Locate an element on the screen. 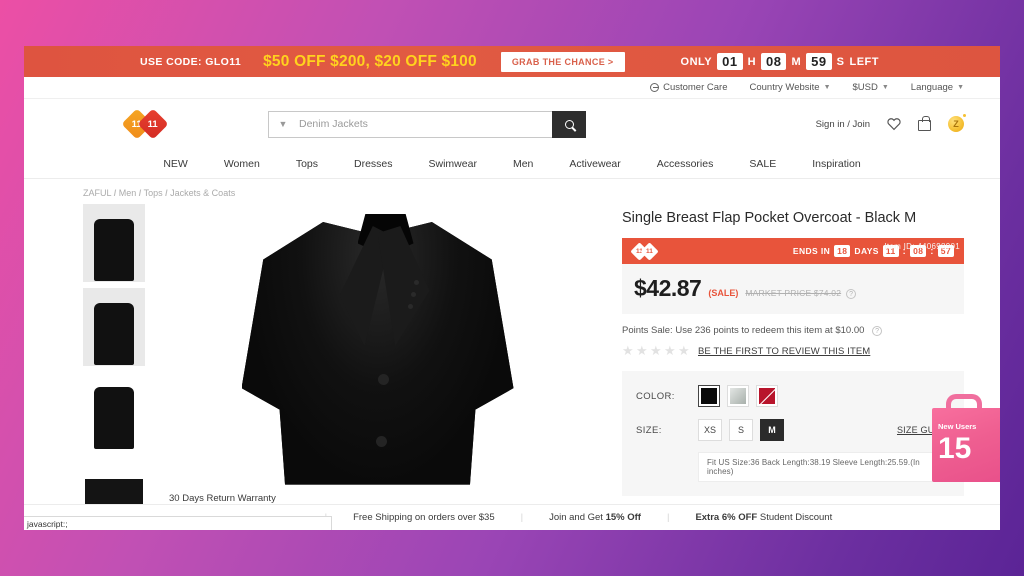  free-shipping-text: Free Shipping on orders over $35 is located at coordinates (424, 517).